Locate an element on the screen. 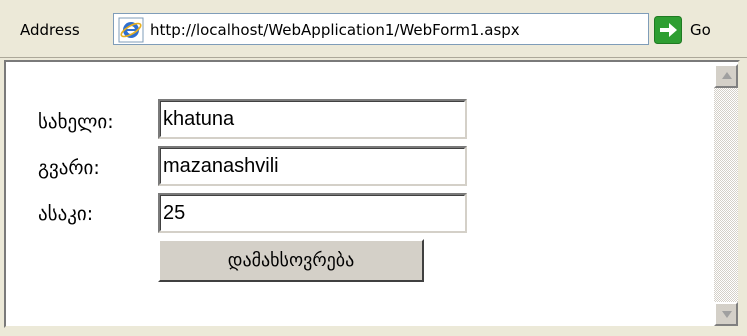 The image size is (747, 336). ie-page-icon is located at coordinates (131, 30).